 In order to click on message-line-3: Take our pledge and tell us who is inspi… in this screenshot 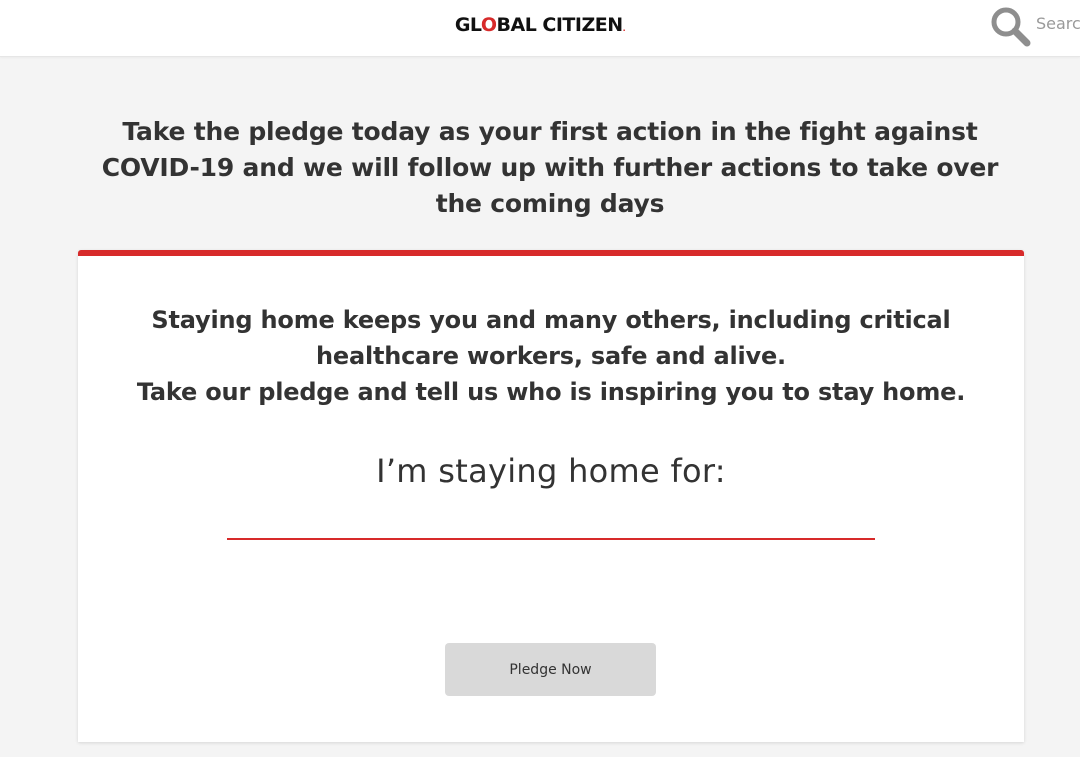, I will do `click(551, 392)`.